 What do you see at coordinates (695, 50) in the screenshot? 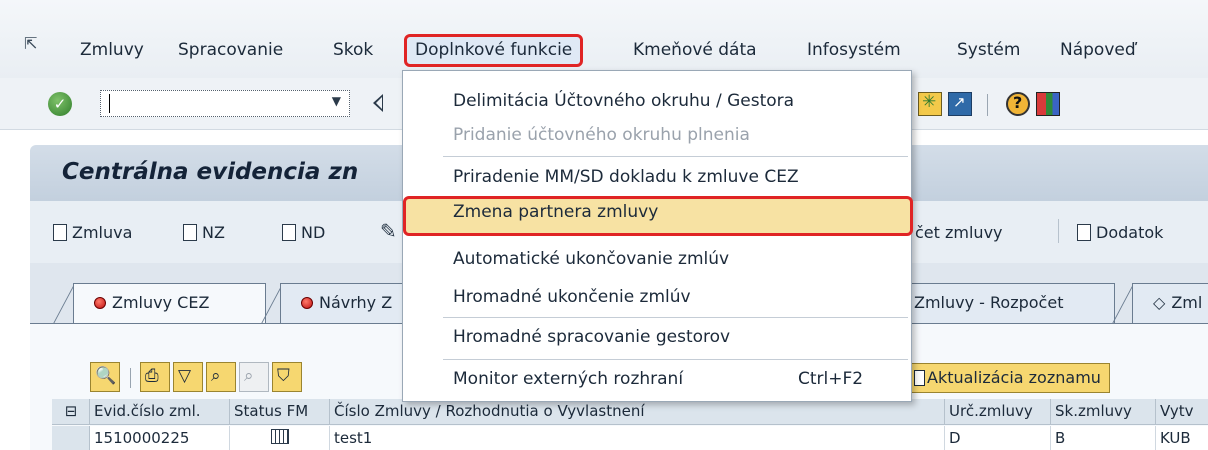
I see `menu-kmenove-data: Kmeňové dáta` at bounding box center [695, 50].